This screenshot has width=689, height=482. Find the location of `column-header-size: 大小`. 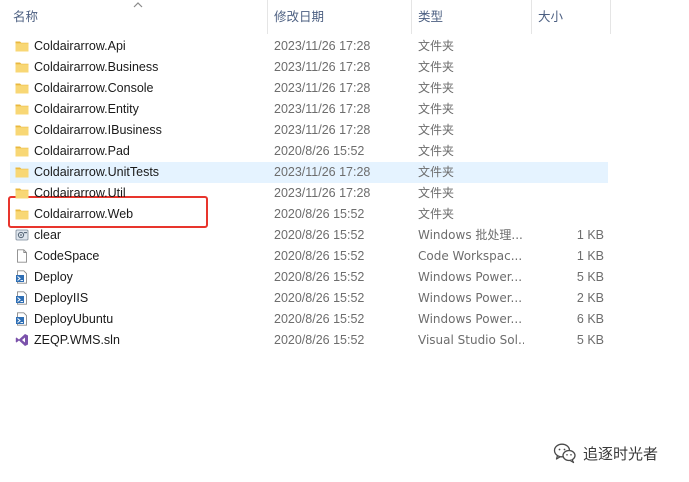

column-header-size: 大小 is located at coordinates (550, 17).